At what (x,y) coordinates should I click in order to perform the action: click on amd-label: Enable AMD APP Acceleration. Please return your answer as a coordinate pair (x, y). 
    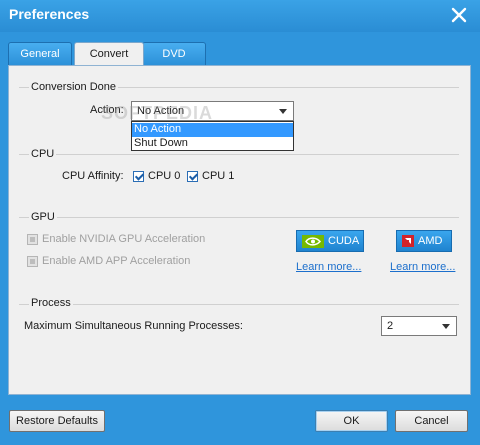
    Looking at the image, I should click on (116, 261).